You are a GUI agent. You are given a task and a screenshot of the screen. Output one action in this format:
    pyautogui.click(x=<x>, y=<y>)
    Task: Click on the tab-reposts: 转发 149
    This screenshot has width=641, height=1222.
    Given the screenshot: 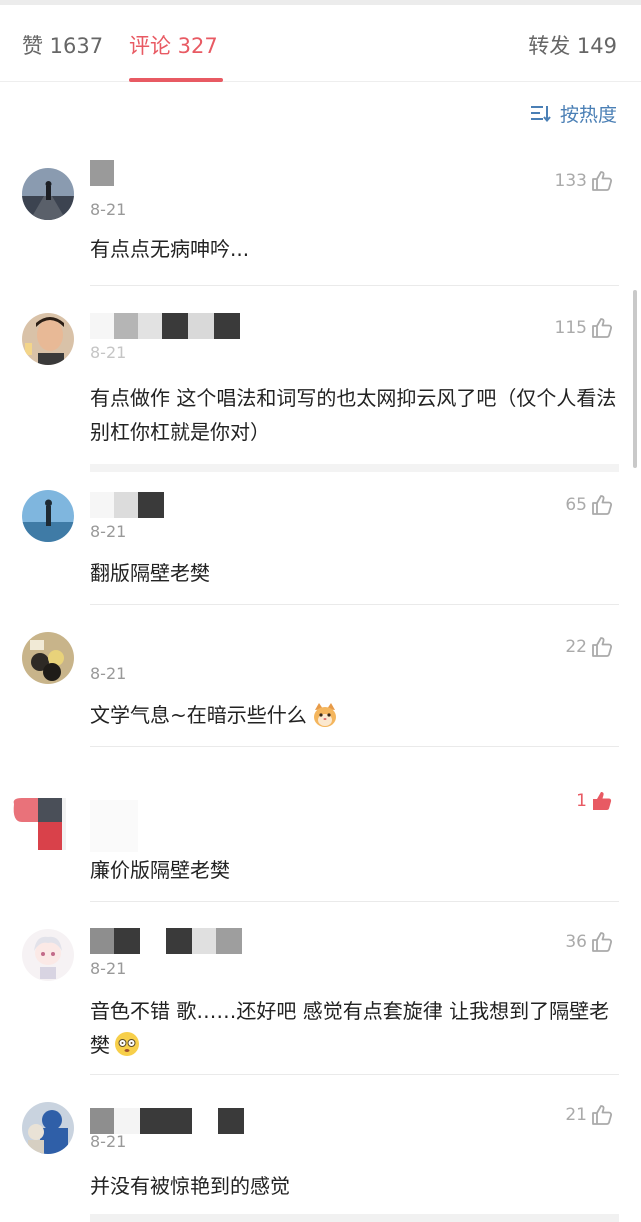 What is the action you would take?
    pyautogui.click(x=572, y=46)
    